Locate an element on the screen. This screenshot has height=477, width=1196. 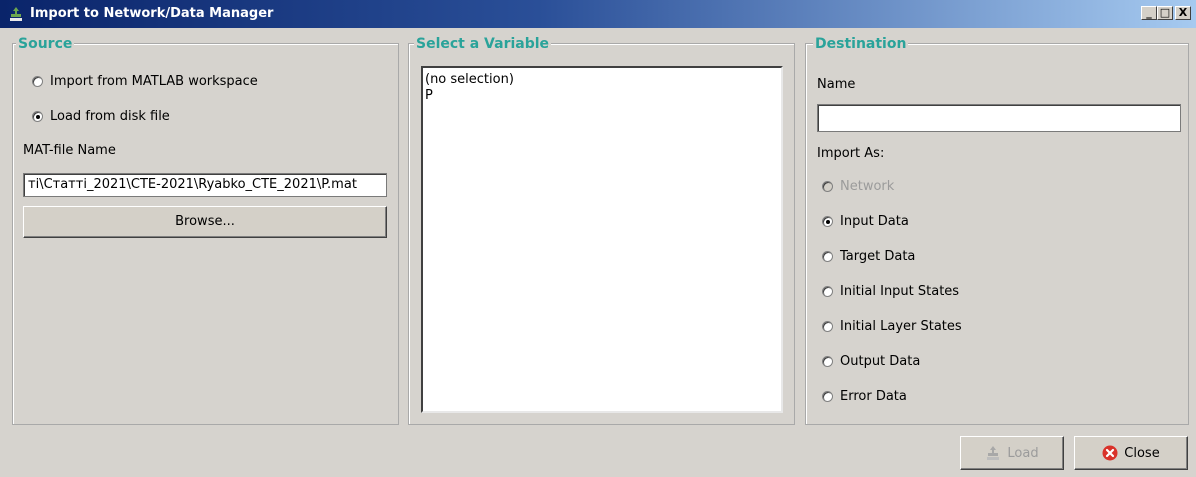
import-as-initial-layer-states-option: Initial Layer States is located at coordinates (892, 326).